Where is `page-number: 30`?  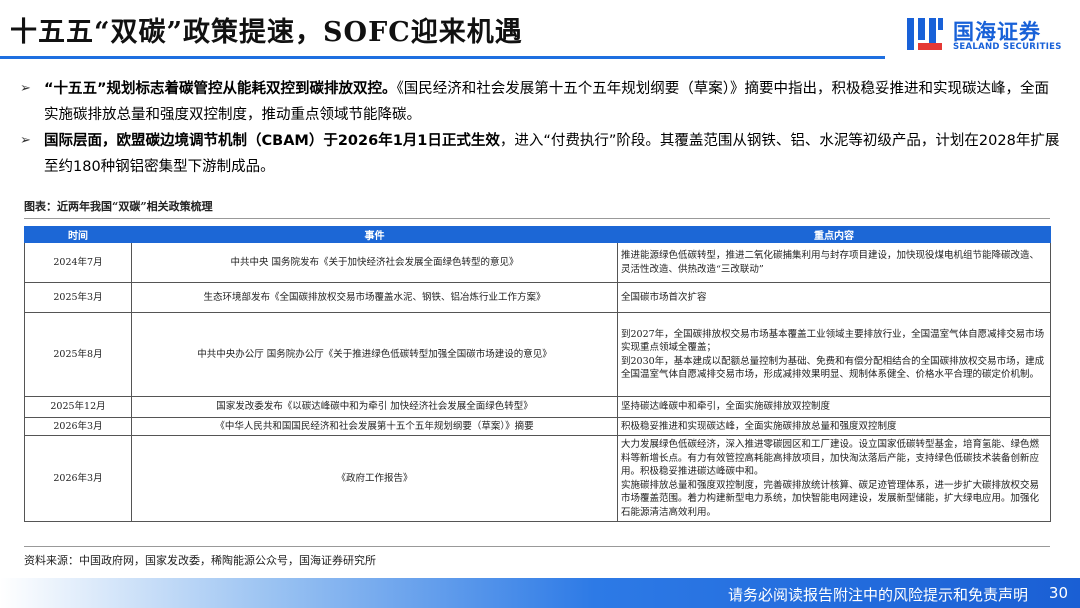 page-number: 30 is located at coordinates (1058, 593).